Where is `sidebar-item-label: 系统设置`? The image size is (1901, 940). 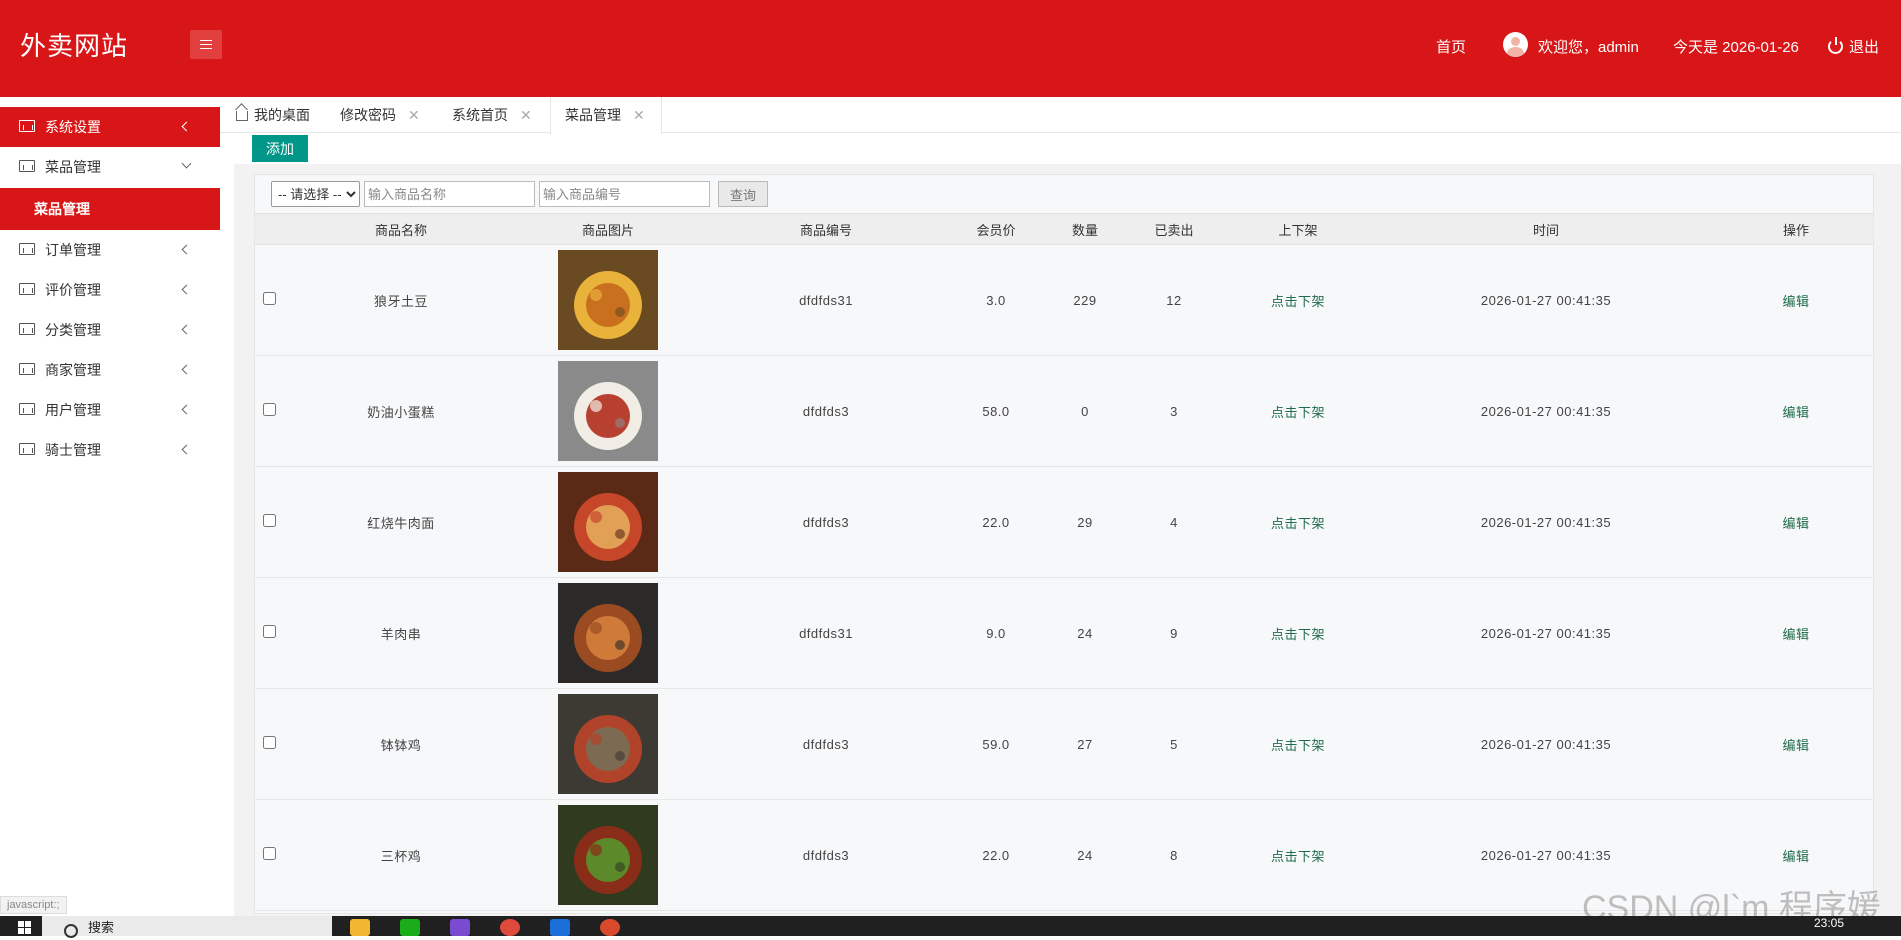
sidebar-item-label: 系统设置 is located at coordinates (73, 127).